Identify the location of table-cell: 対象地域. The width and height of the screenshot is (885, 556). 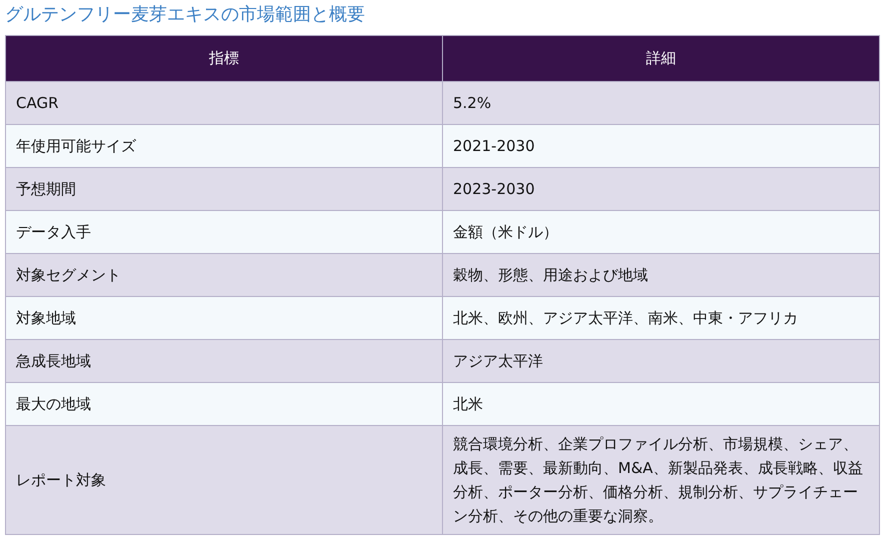
(224, 318).